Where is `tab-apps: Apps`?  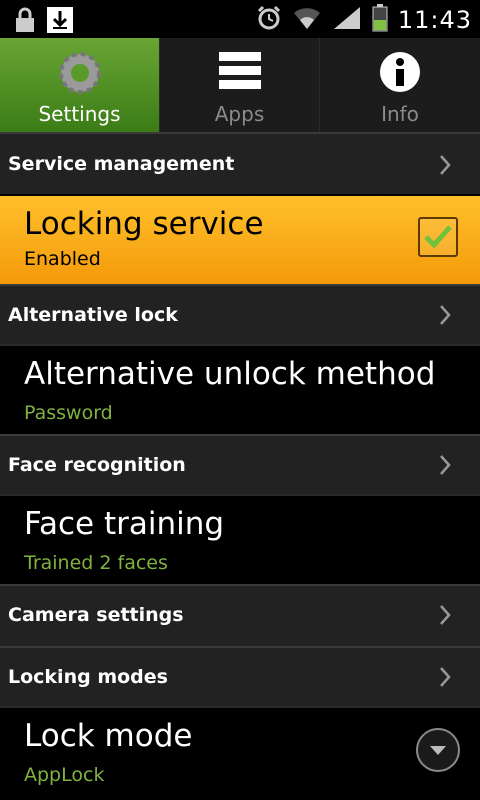 tab-apps: Apps is located at coordinates (240, 85).